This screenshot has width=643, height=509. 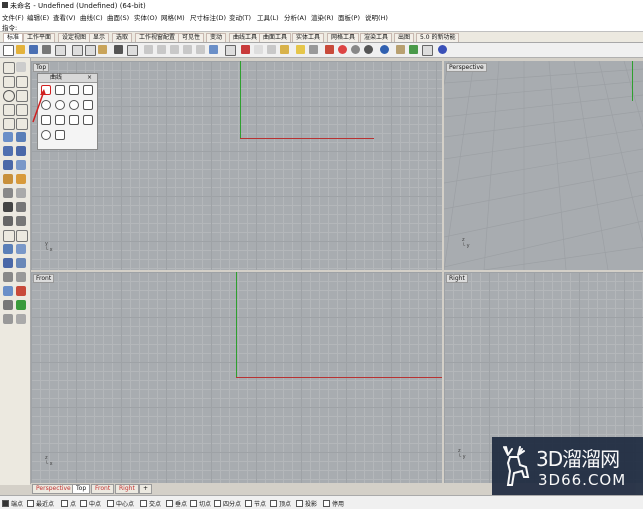 What do you see at coordinates (21, 179) in the screenshot?
I see `split-icon` at bounding box center [21, 179].